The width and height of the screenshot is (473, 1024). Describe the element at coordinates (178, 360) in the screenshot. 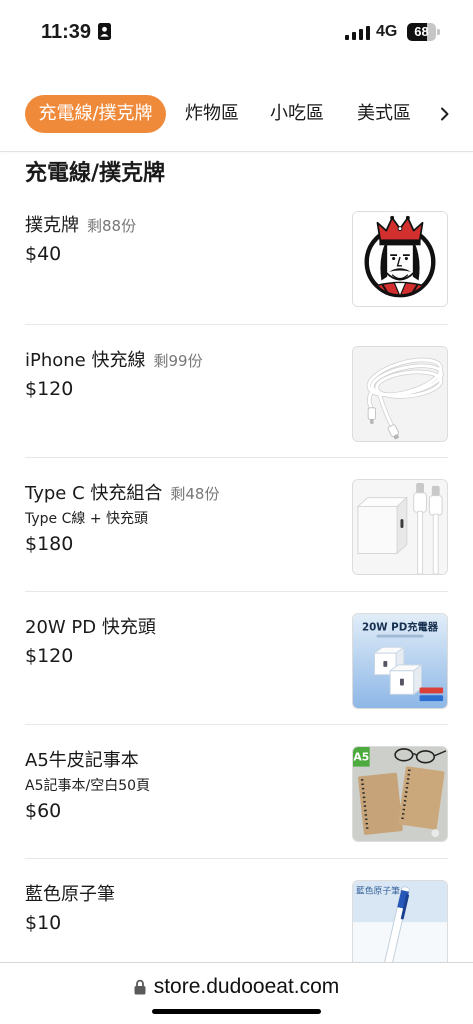

I see `stock-count: 剩99份` at that location.